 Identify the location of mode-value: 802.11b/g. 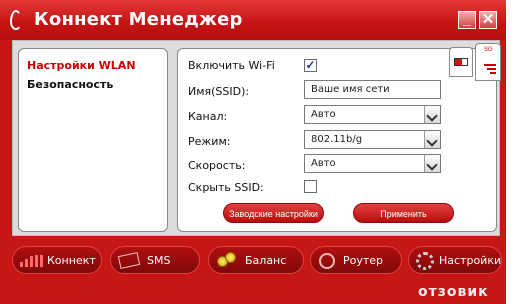
(337, 139).